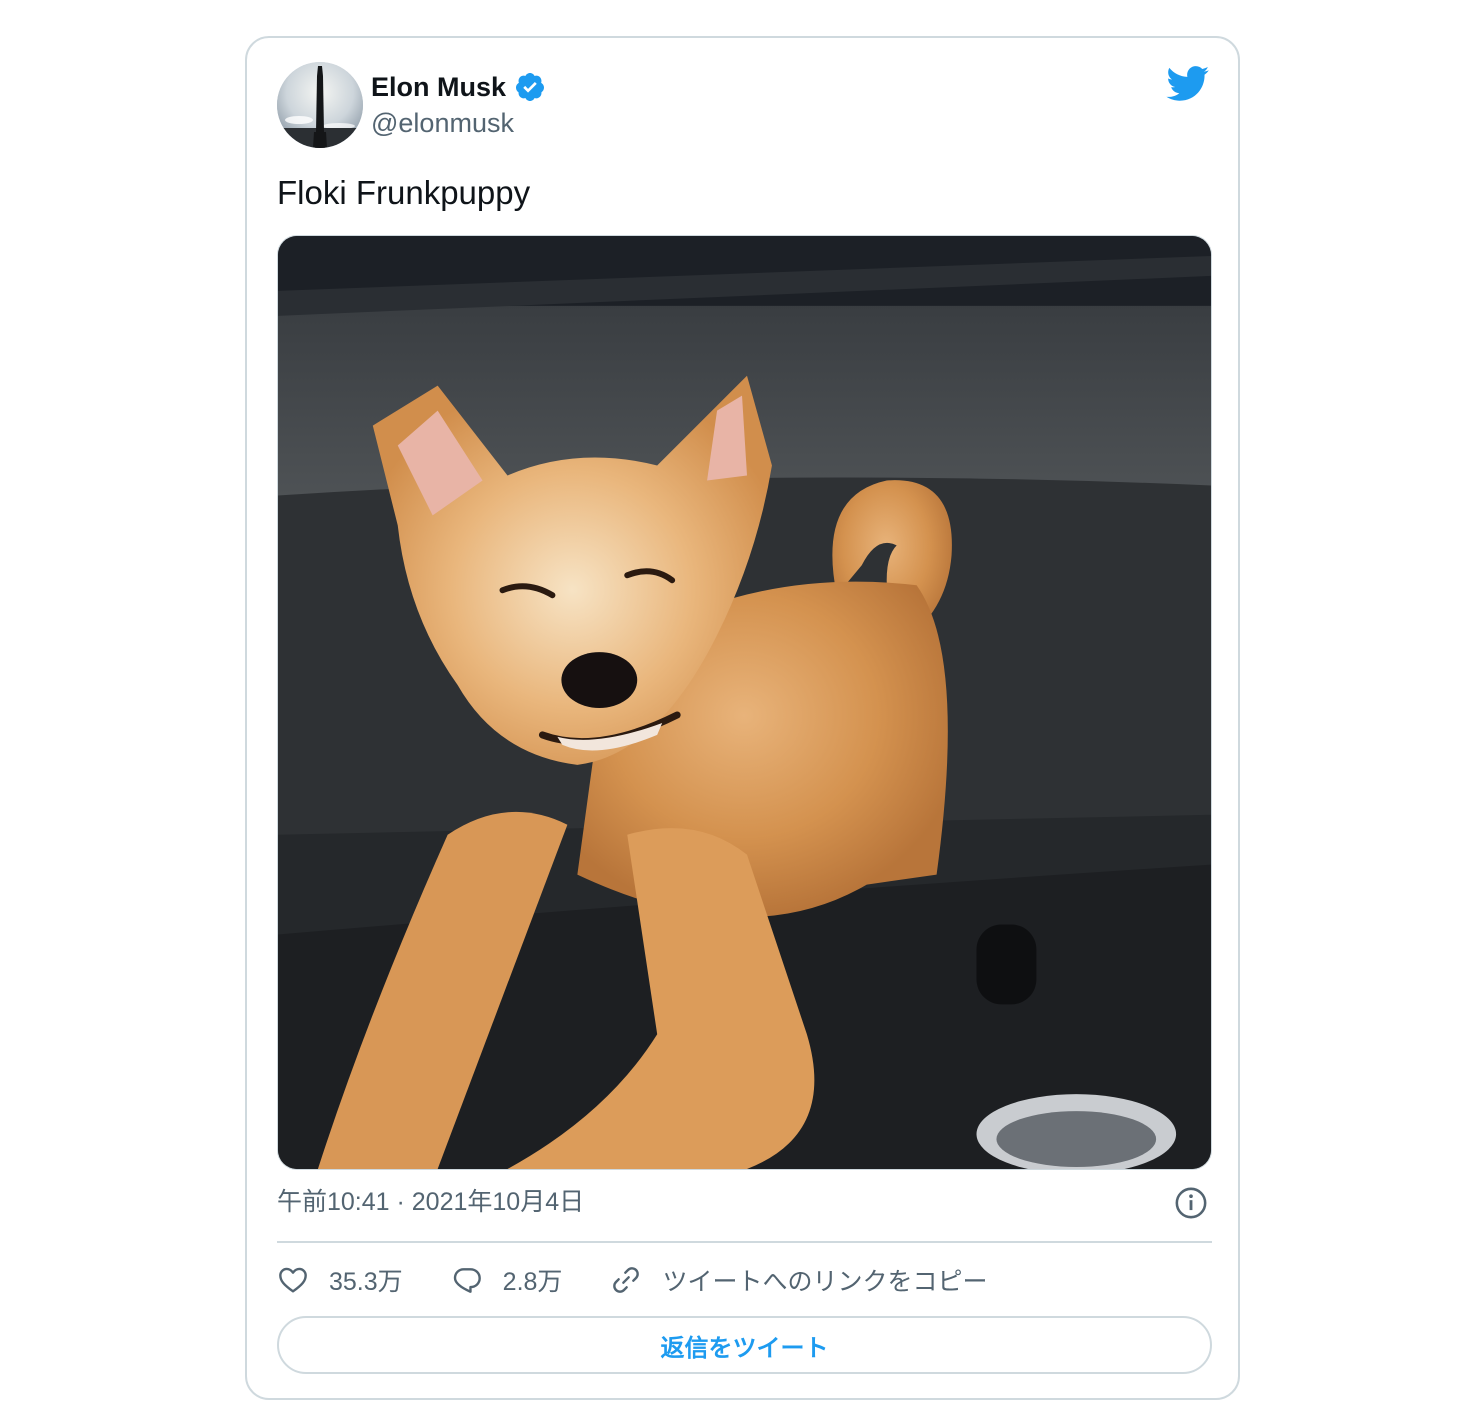 Image resolution: width=1462 pixels, height=1404 pixels. I want to click on reply-bubble-icon, so click(467, 1280).